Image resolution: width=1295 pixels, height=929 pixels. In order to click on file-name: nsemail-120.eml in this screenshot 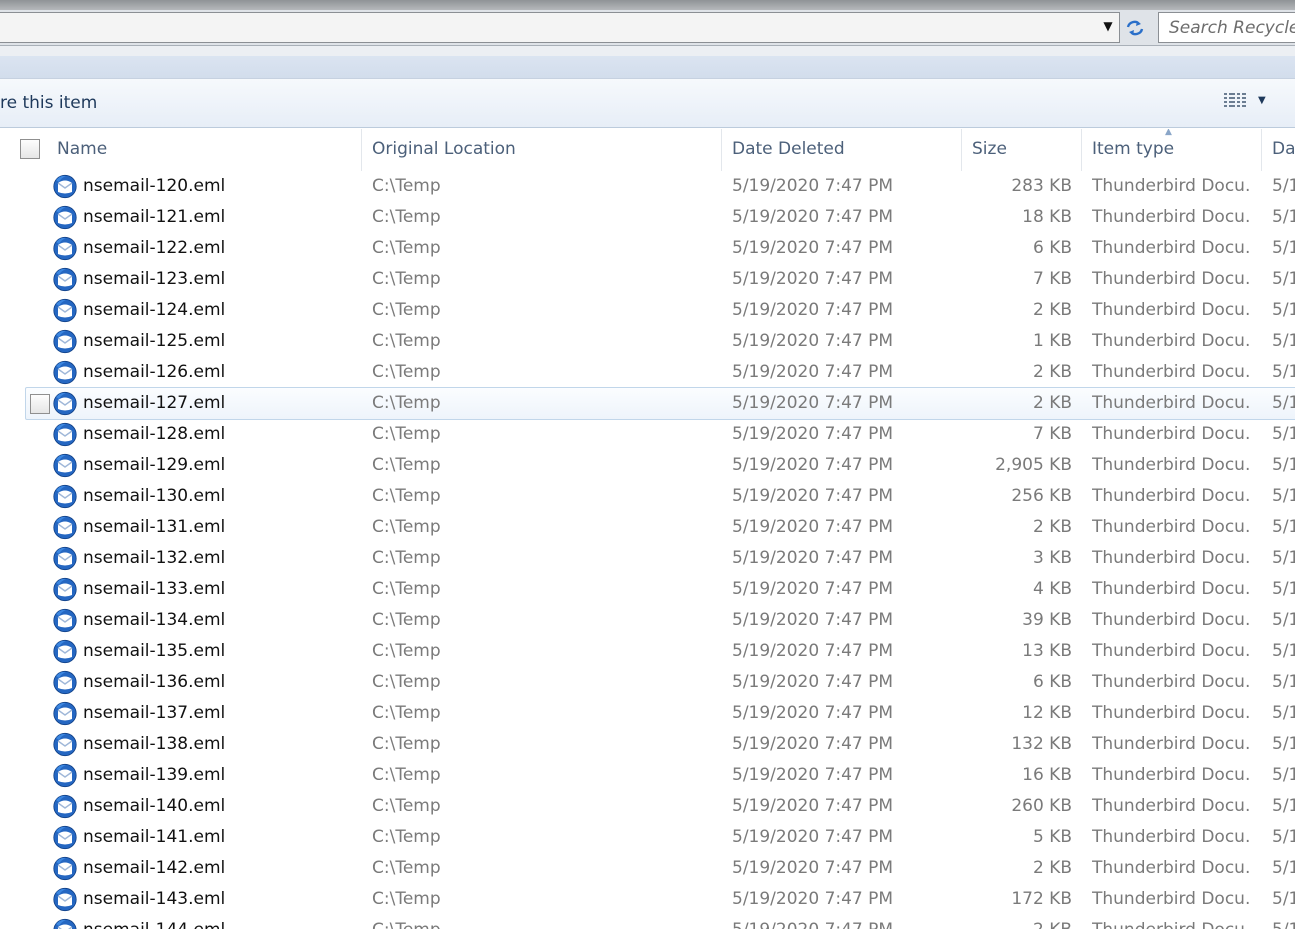, I will do `click(154, 186)`.